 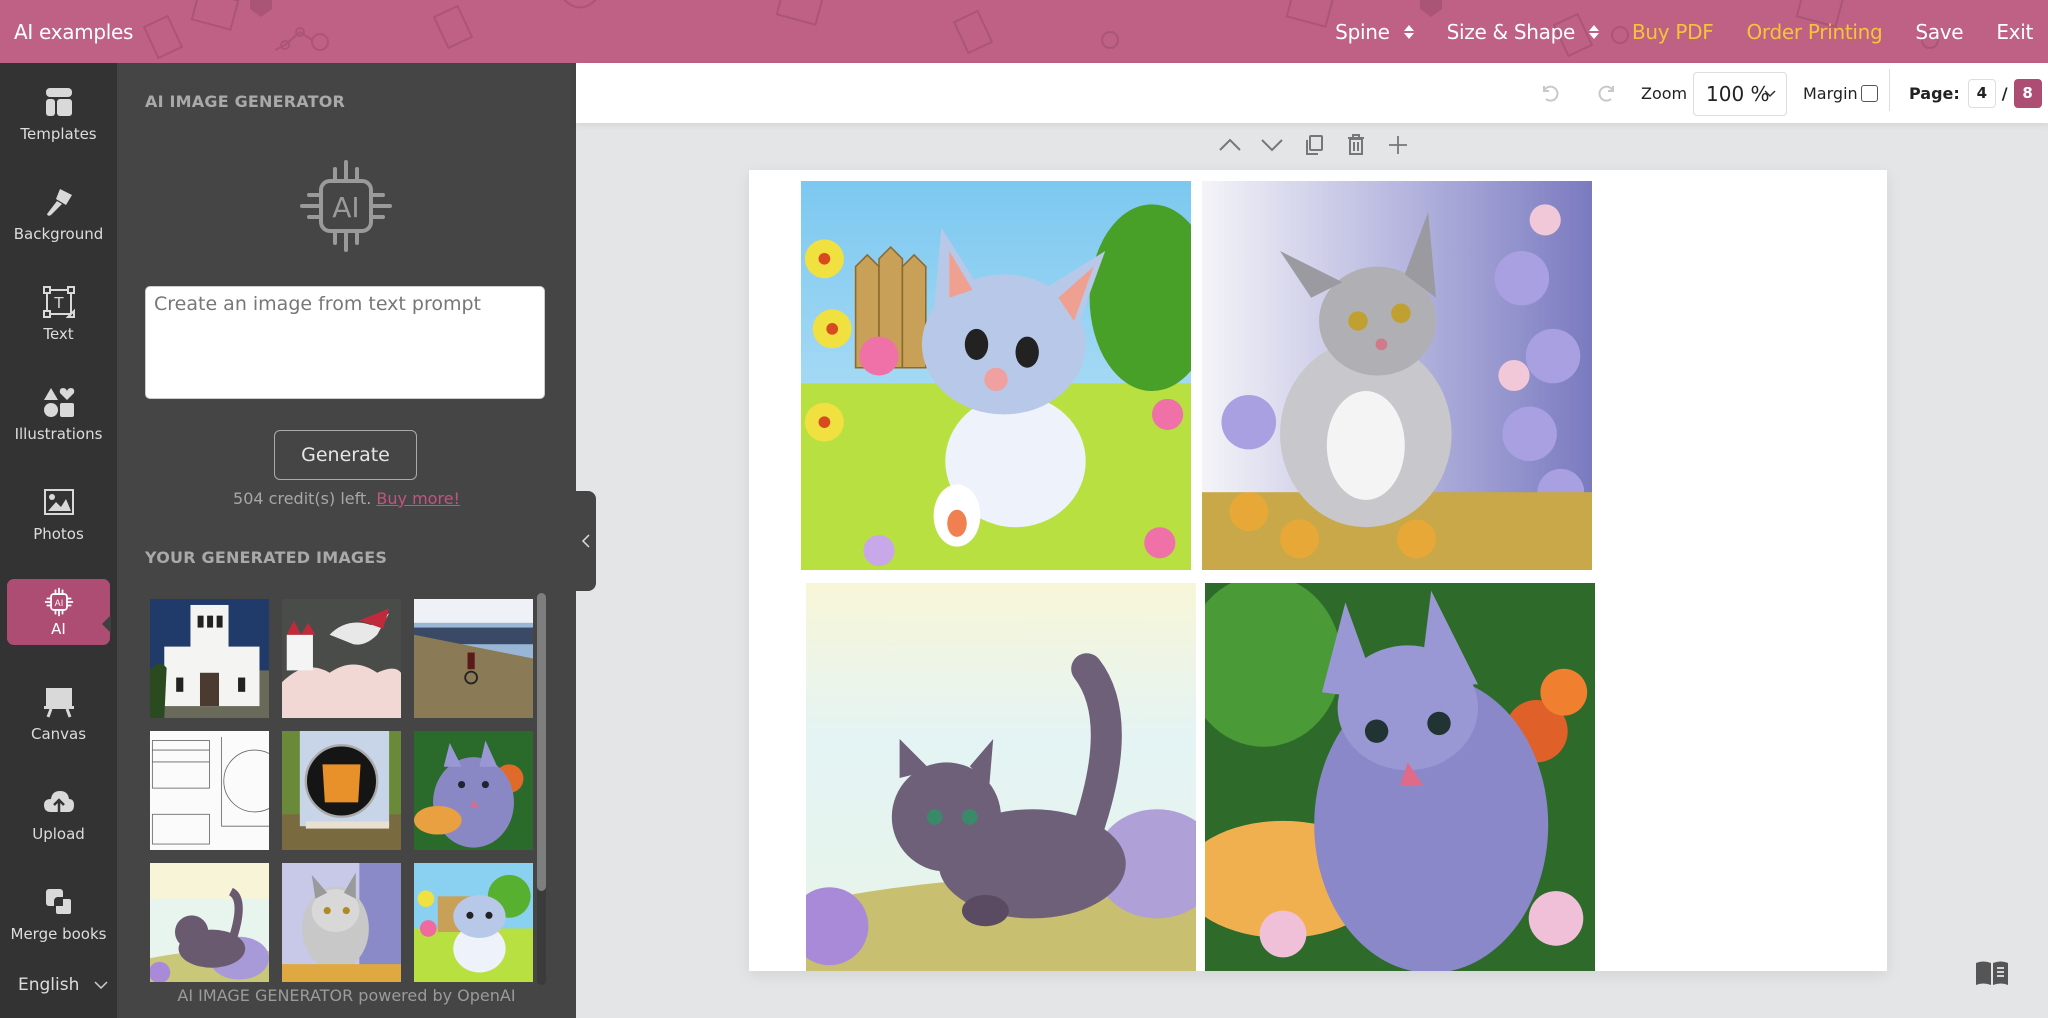 I want to click on generated-thumb-watercolor-kitten, so click(x=341, y=922).